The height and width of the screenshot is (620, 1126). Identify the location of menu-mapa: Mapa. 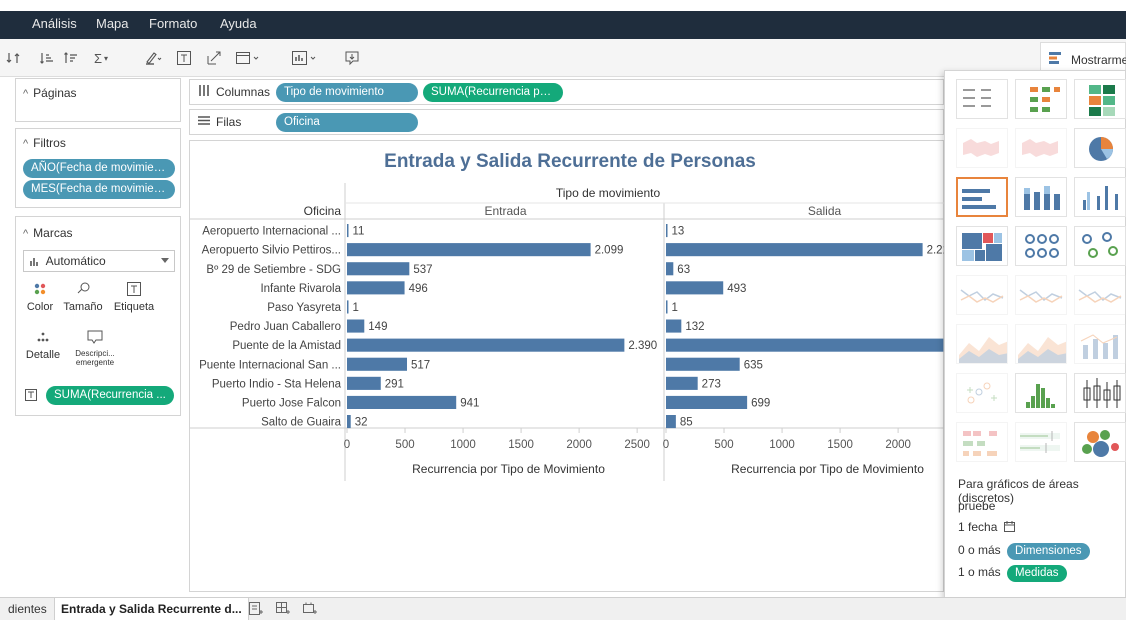
(112, 23).